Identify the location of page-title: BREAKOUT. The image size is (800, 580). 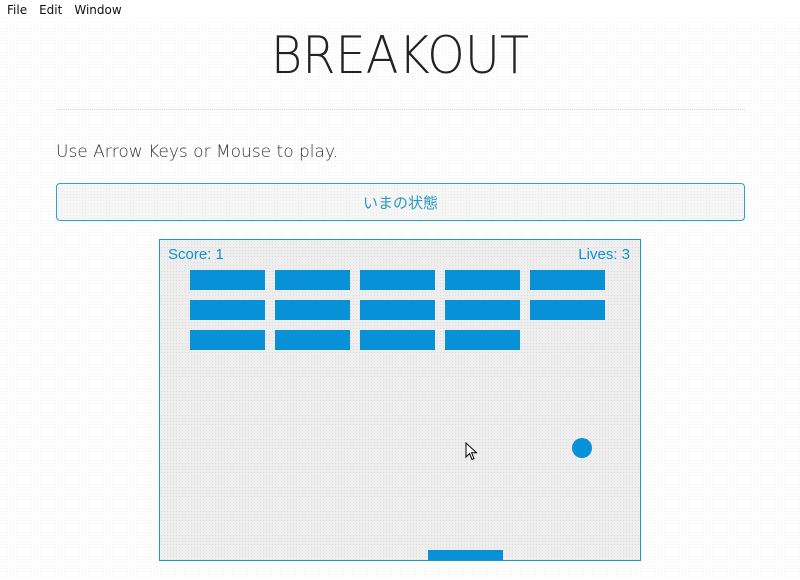
(400, 56).